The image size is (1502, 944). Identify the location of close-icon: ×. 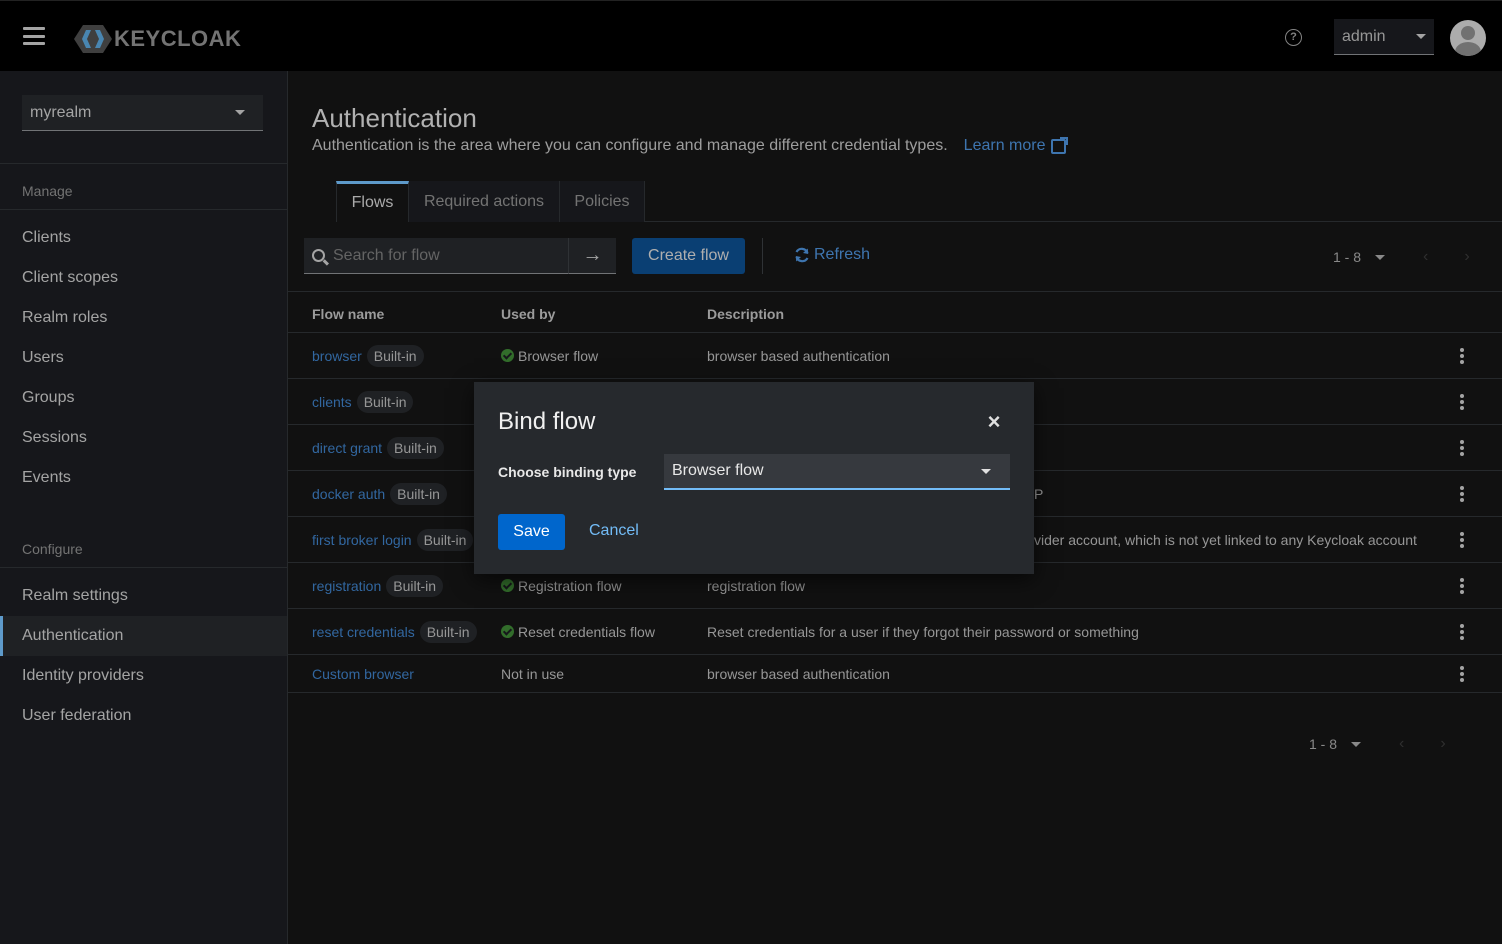
(994, 422).